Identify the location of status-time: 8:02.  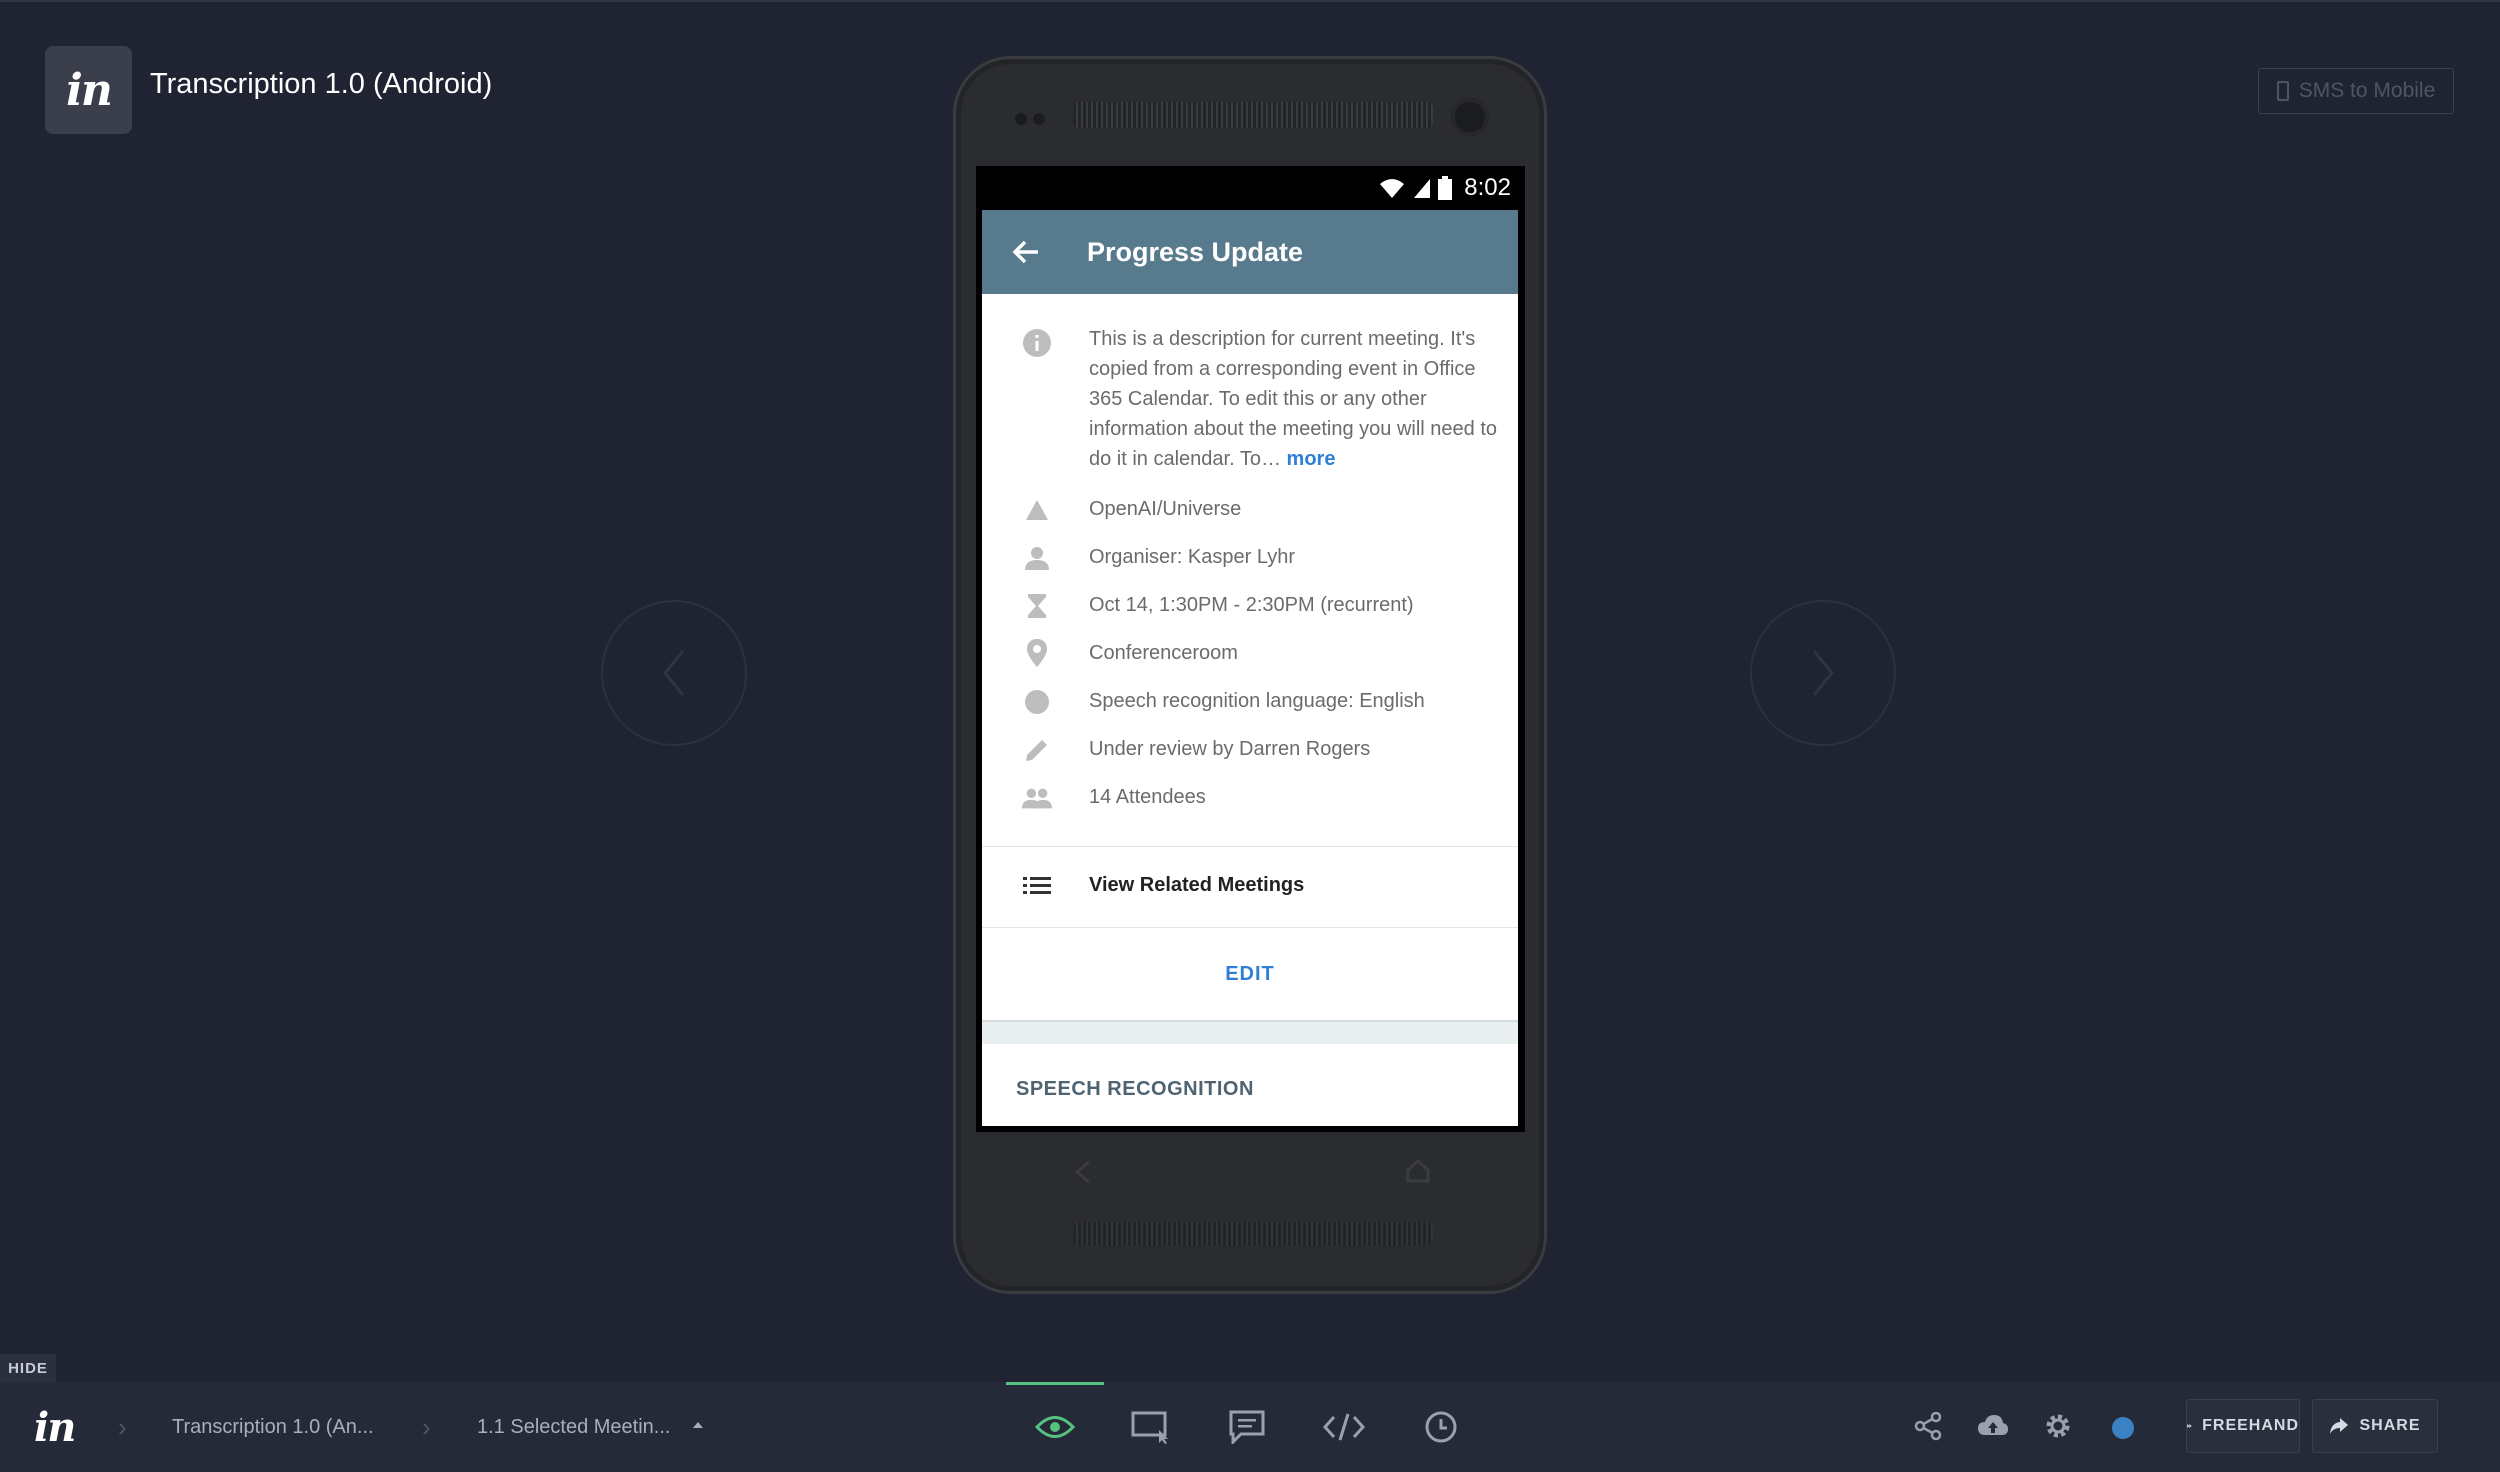
(1487, 187).